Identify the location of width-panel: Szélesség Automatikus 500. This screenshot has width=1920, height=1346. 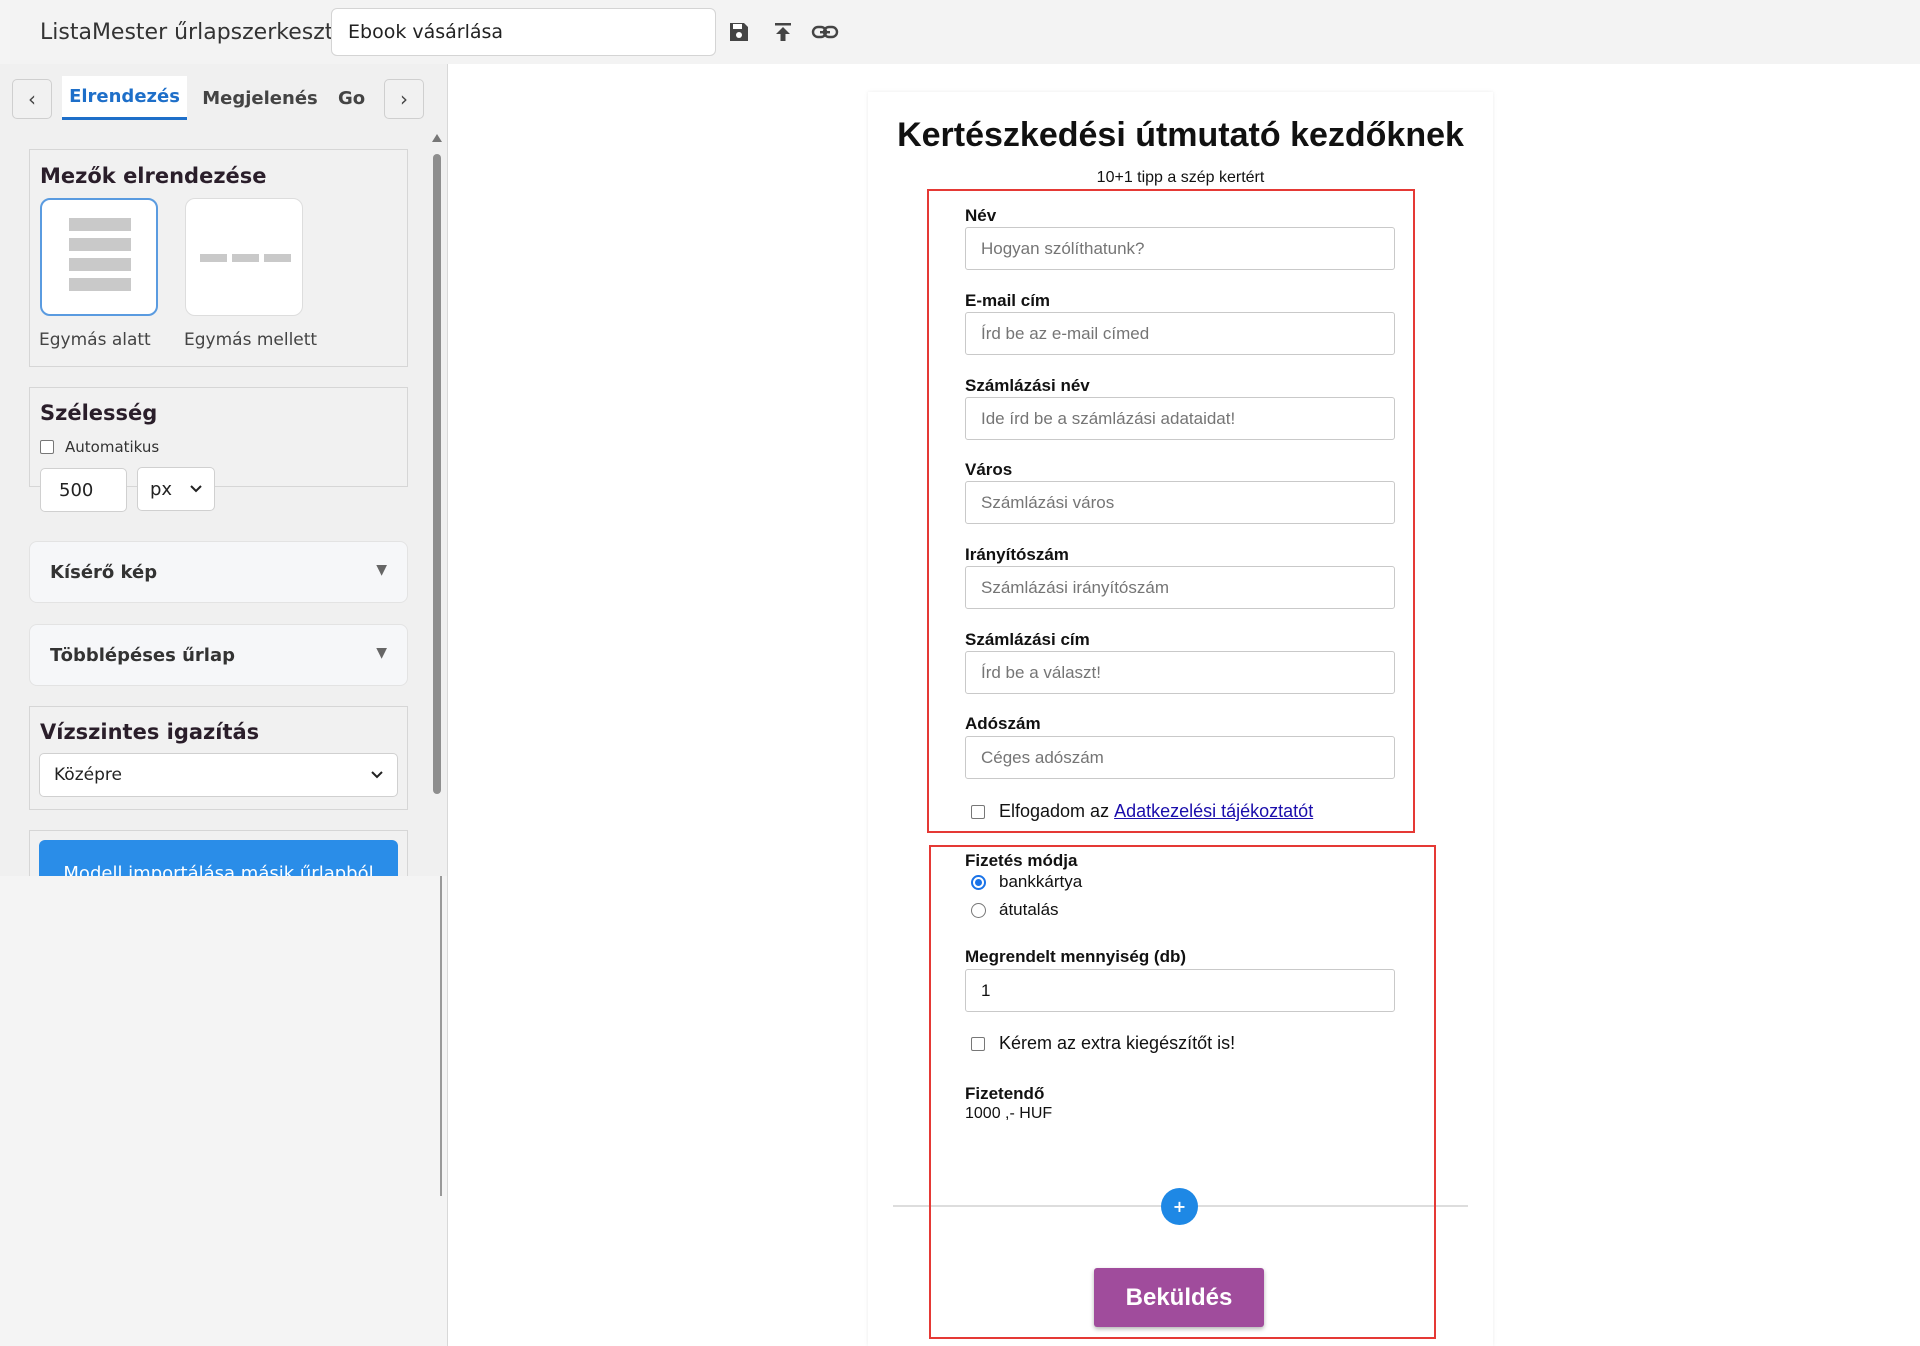
(218, 449).